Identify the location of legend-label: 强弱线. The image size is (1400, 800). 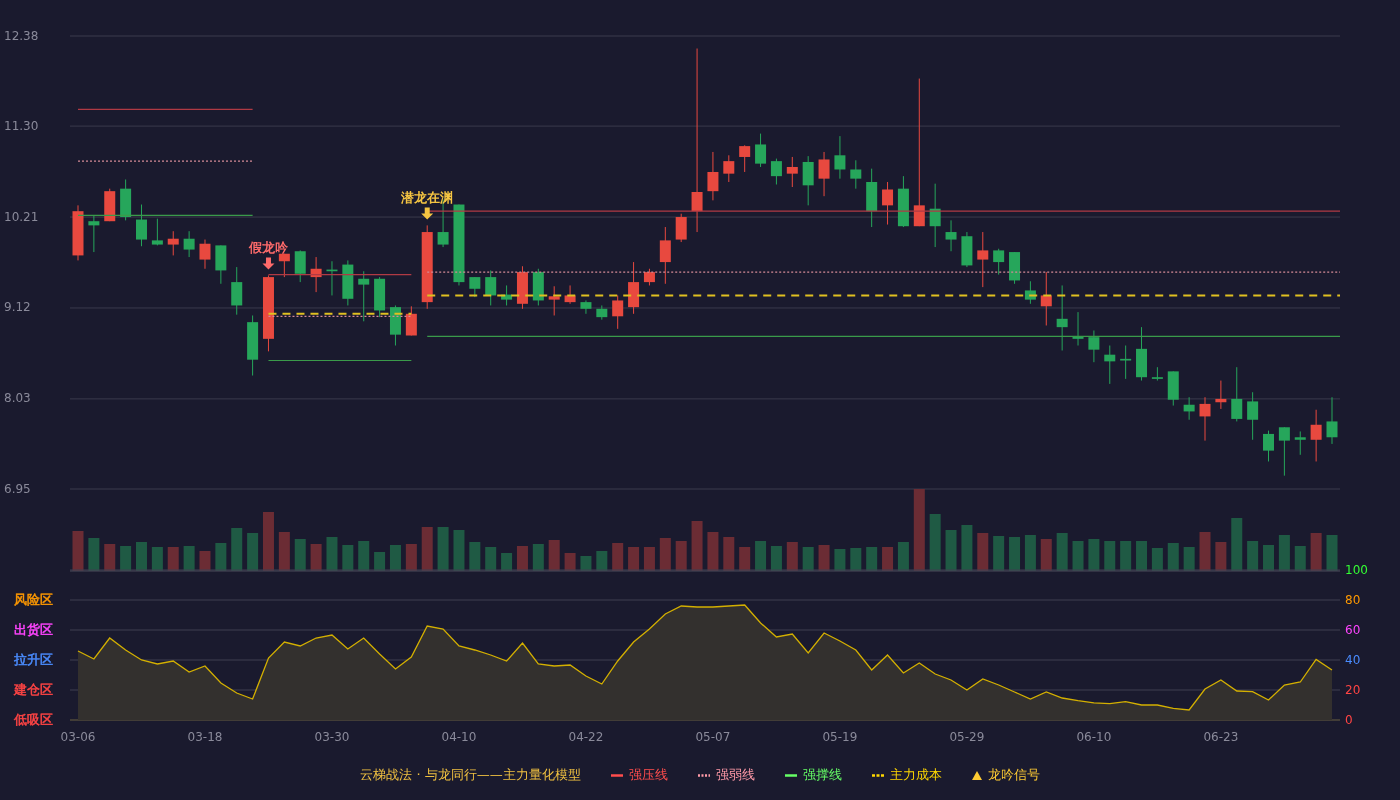
(735, 775).